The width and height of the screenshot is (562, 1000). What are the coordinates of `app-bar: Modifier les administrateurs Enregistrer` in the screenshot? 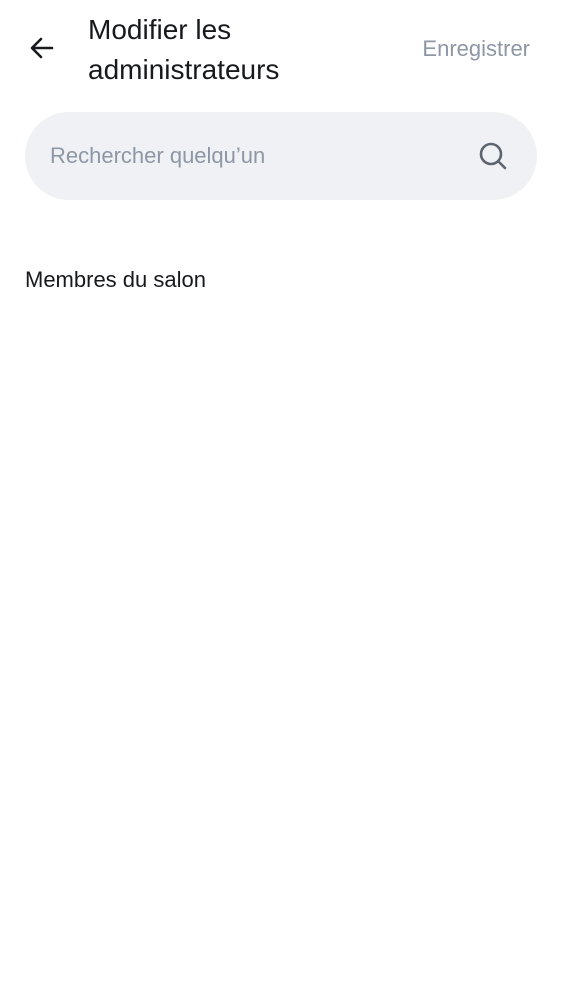 It's located at (281, 50).